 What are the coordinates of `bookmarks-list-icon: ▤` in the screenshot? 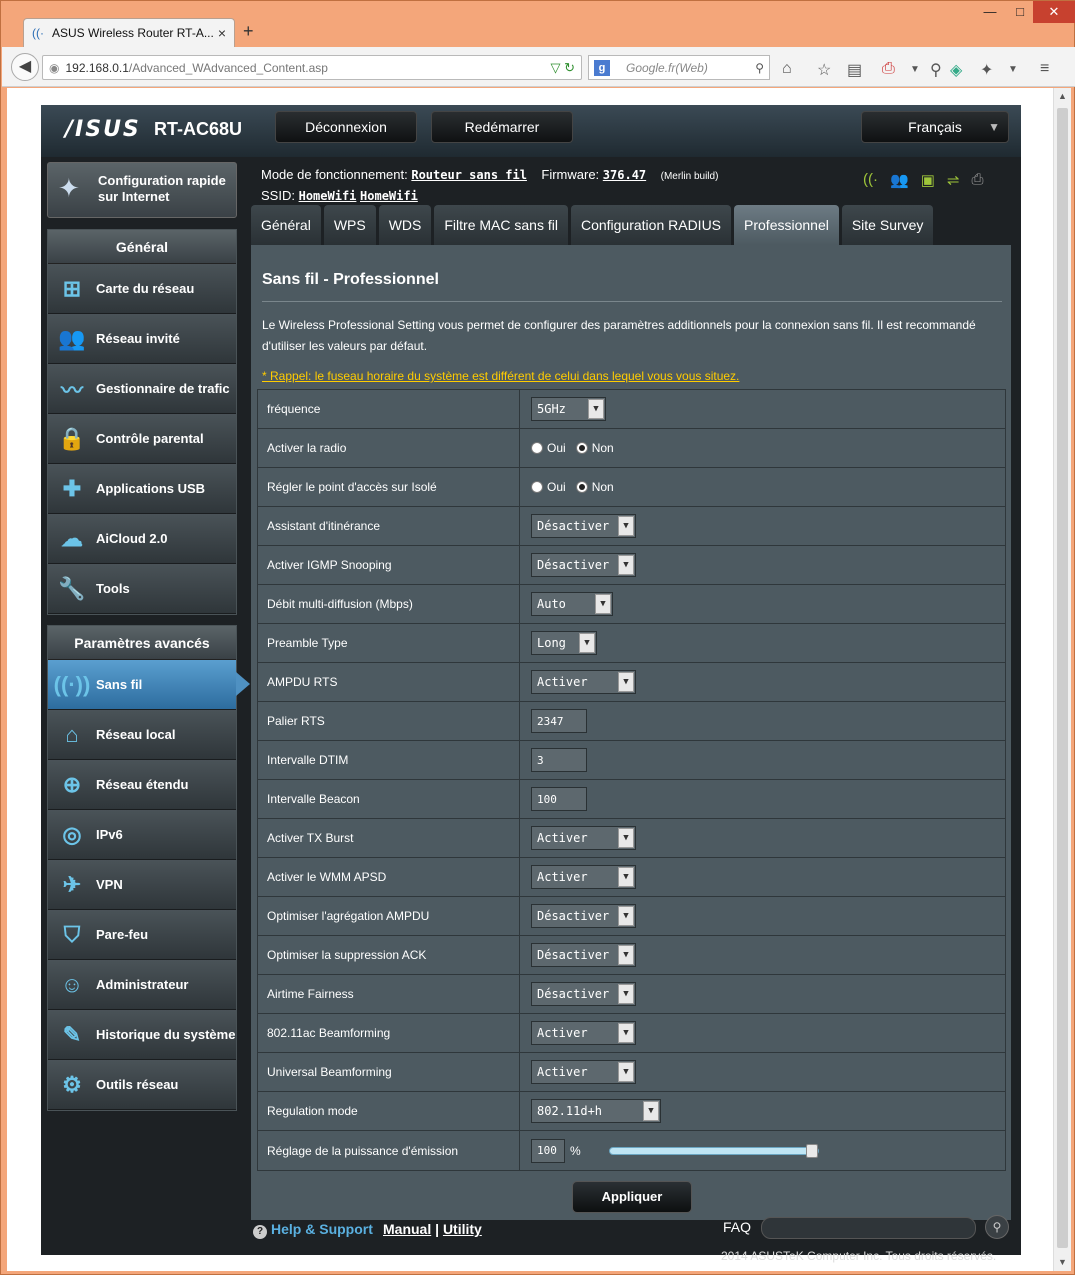 It's located at (854, 70).